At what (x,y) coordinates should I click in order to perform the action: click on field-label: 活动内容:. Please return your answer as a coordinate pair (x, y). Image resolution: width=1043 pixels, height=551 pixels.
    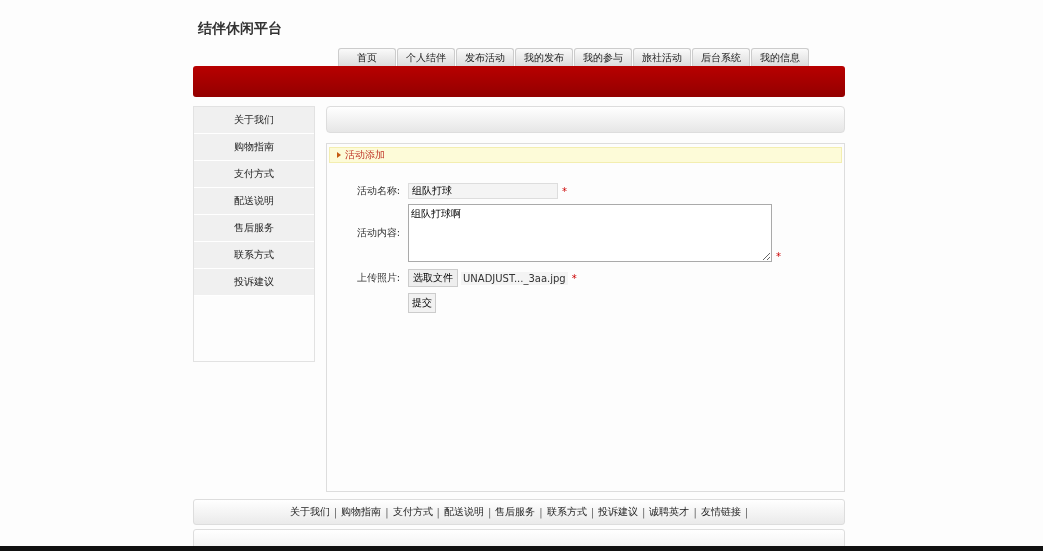
    Looking at the image, I should click on (377, 233).